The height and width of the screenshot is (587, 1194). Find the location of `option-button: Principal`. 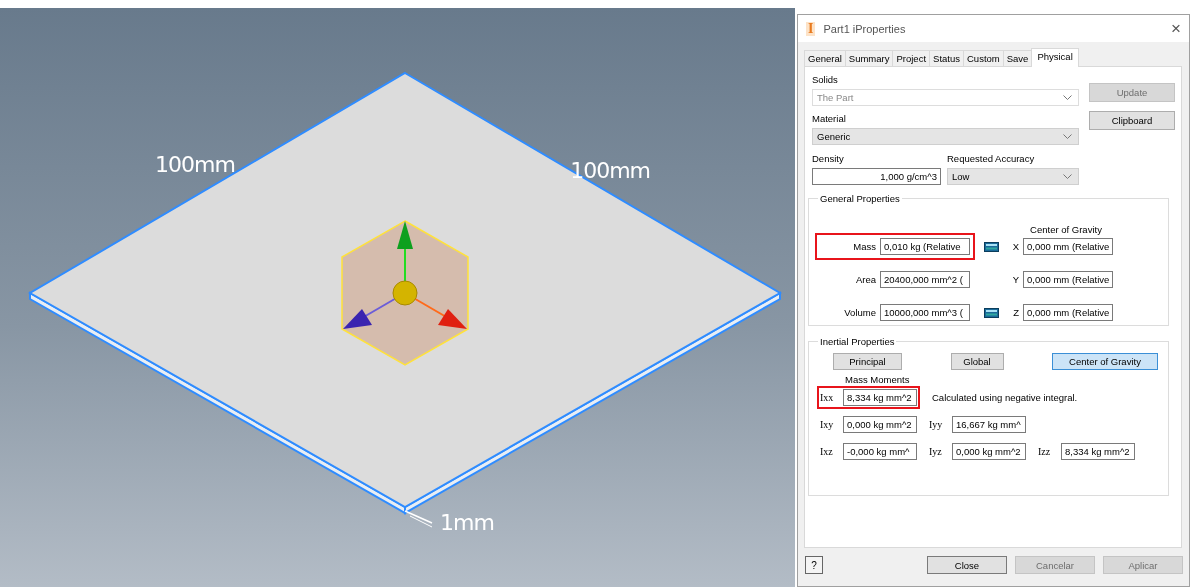

option-button: Principal is located at coordinates (867, 361).